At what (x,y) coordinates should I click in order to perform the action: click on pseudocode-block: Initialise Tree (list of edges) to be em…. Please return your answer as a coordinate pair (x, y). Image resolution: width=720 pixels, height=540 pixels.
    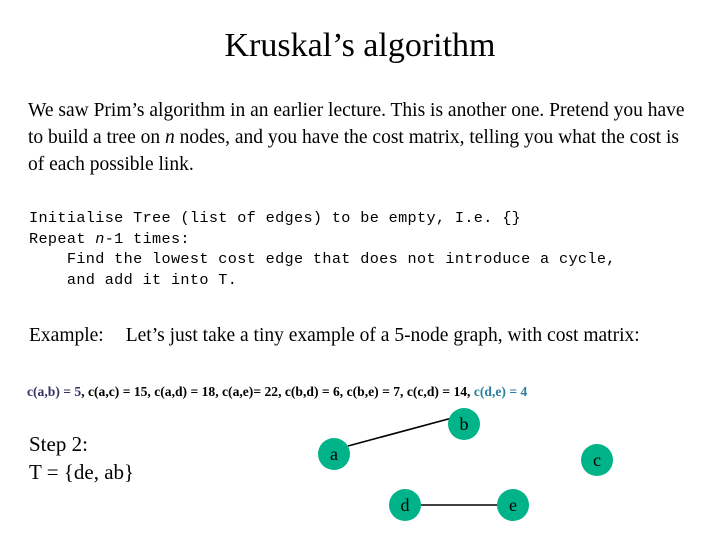
    Looking at the image, I should click on (374, 249).